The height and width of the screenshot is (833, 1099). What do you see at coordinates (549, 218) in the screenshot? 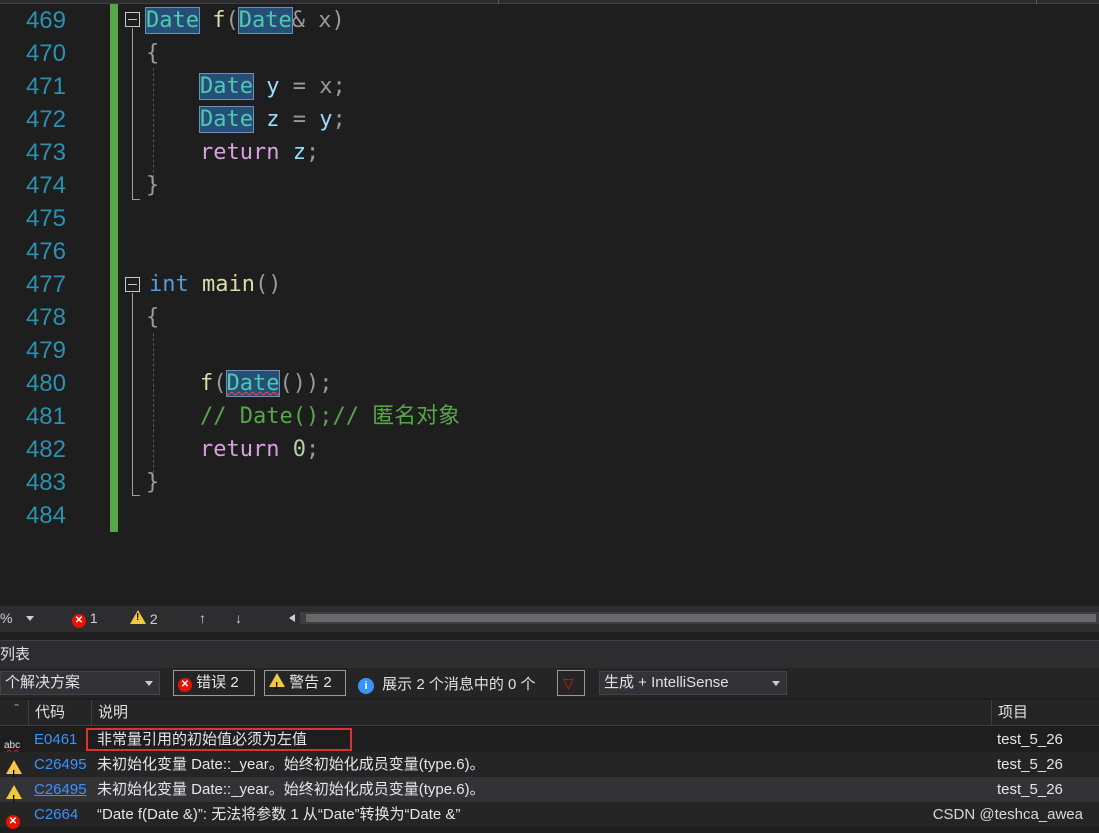
I see `code-line: 475` at bounding box center [549, 218].